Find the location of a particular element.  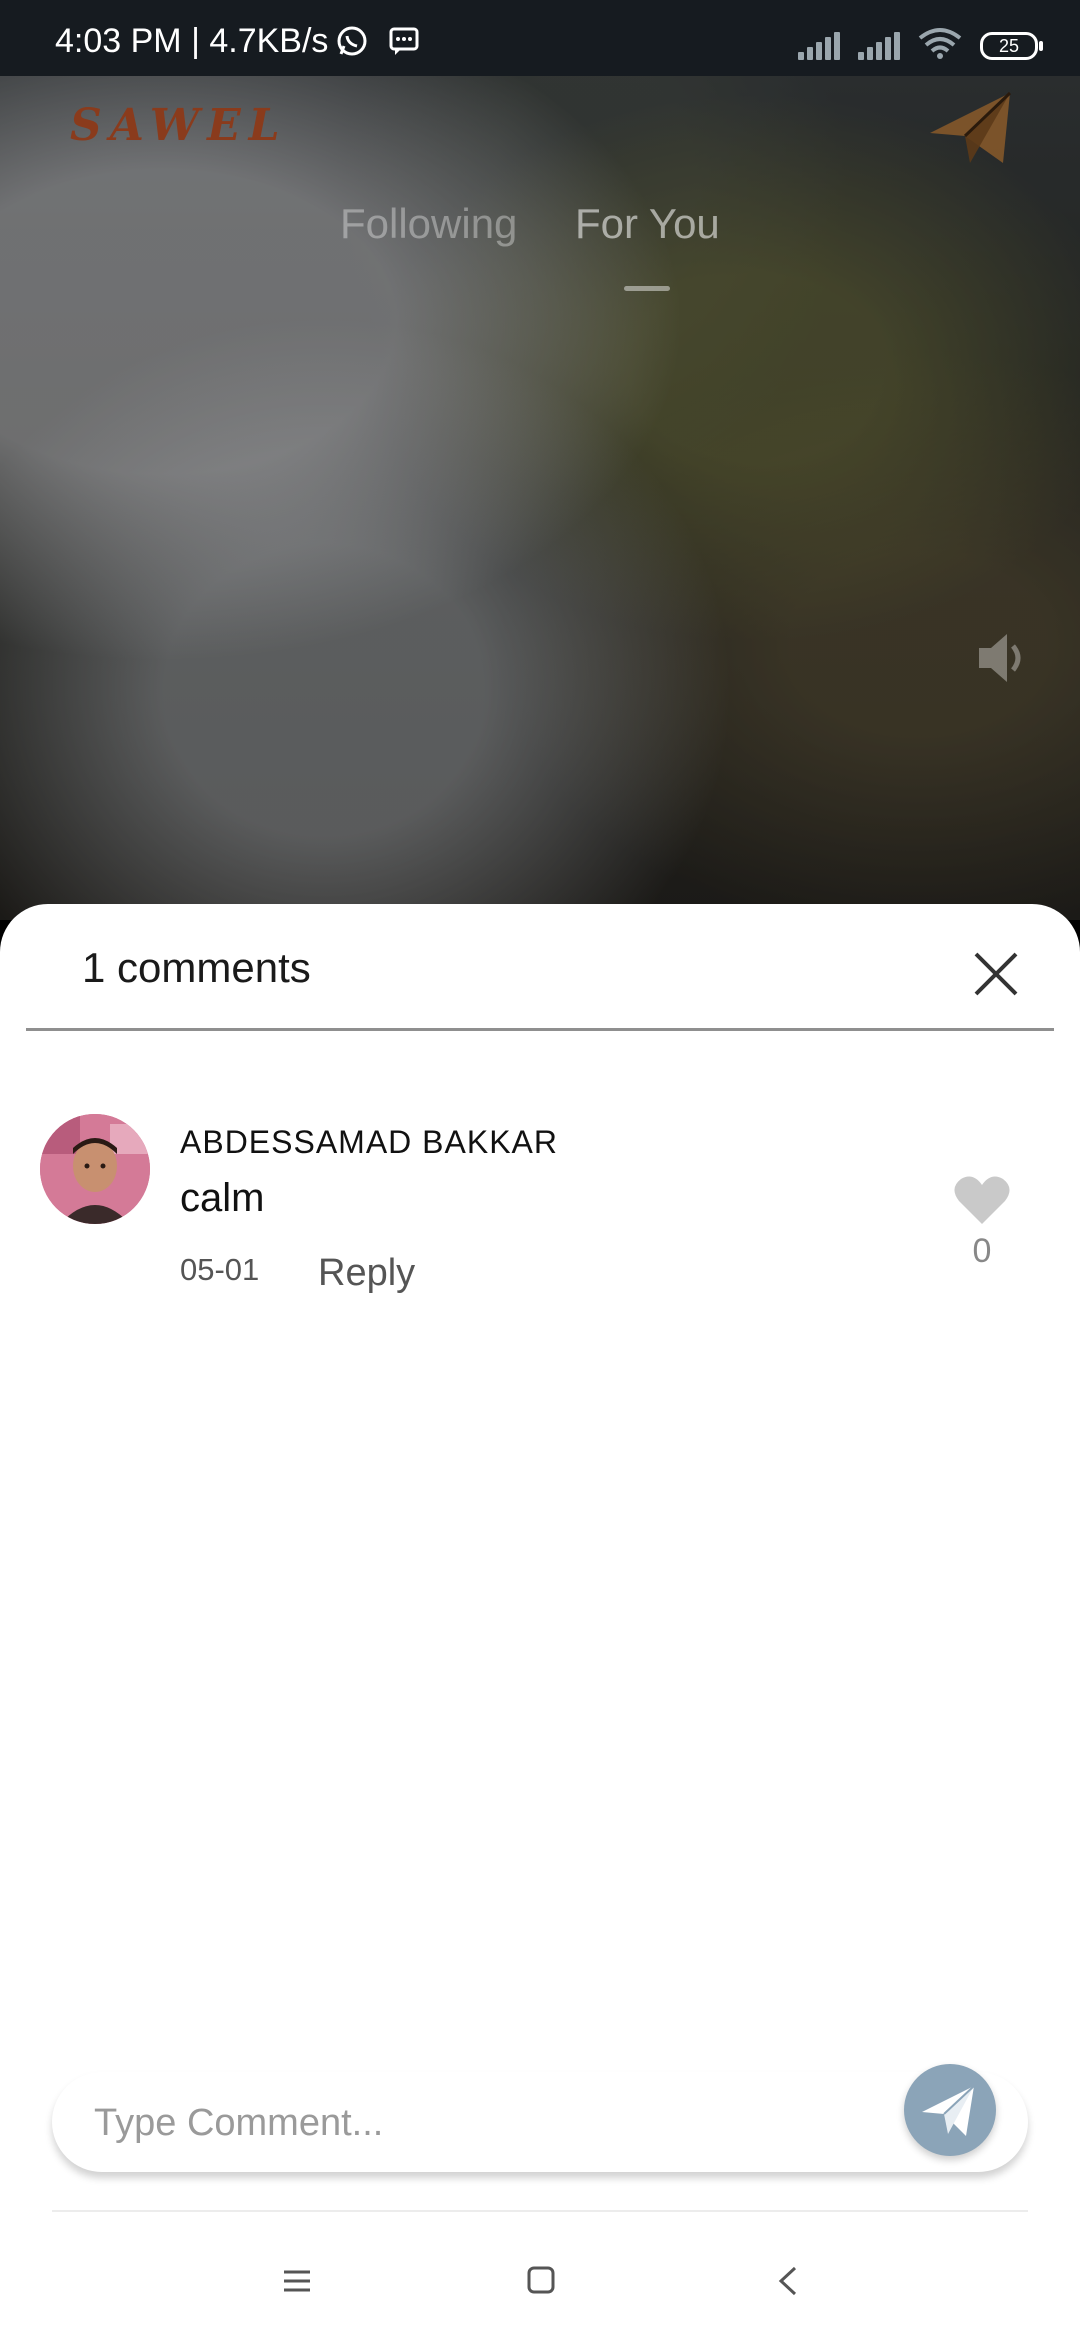

menu-icon is located at coordinates (297, 2281).